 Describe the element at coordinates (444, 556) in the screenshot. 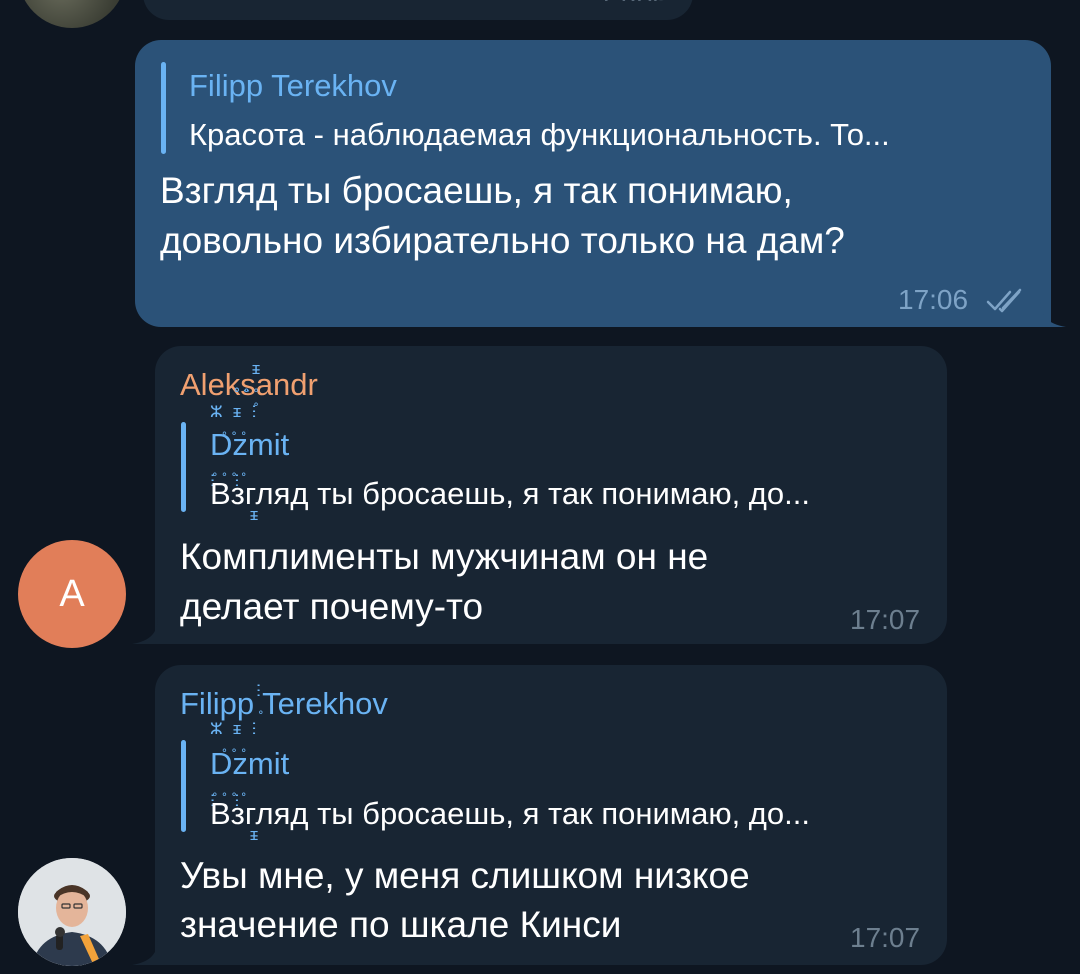

I see `message-text-line: Комплименты мужчинам он не` at that location.